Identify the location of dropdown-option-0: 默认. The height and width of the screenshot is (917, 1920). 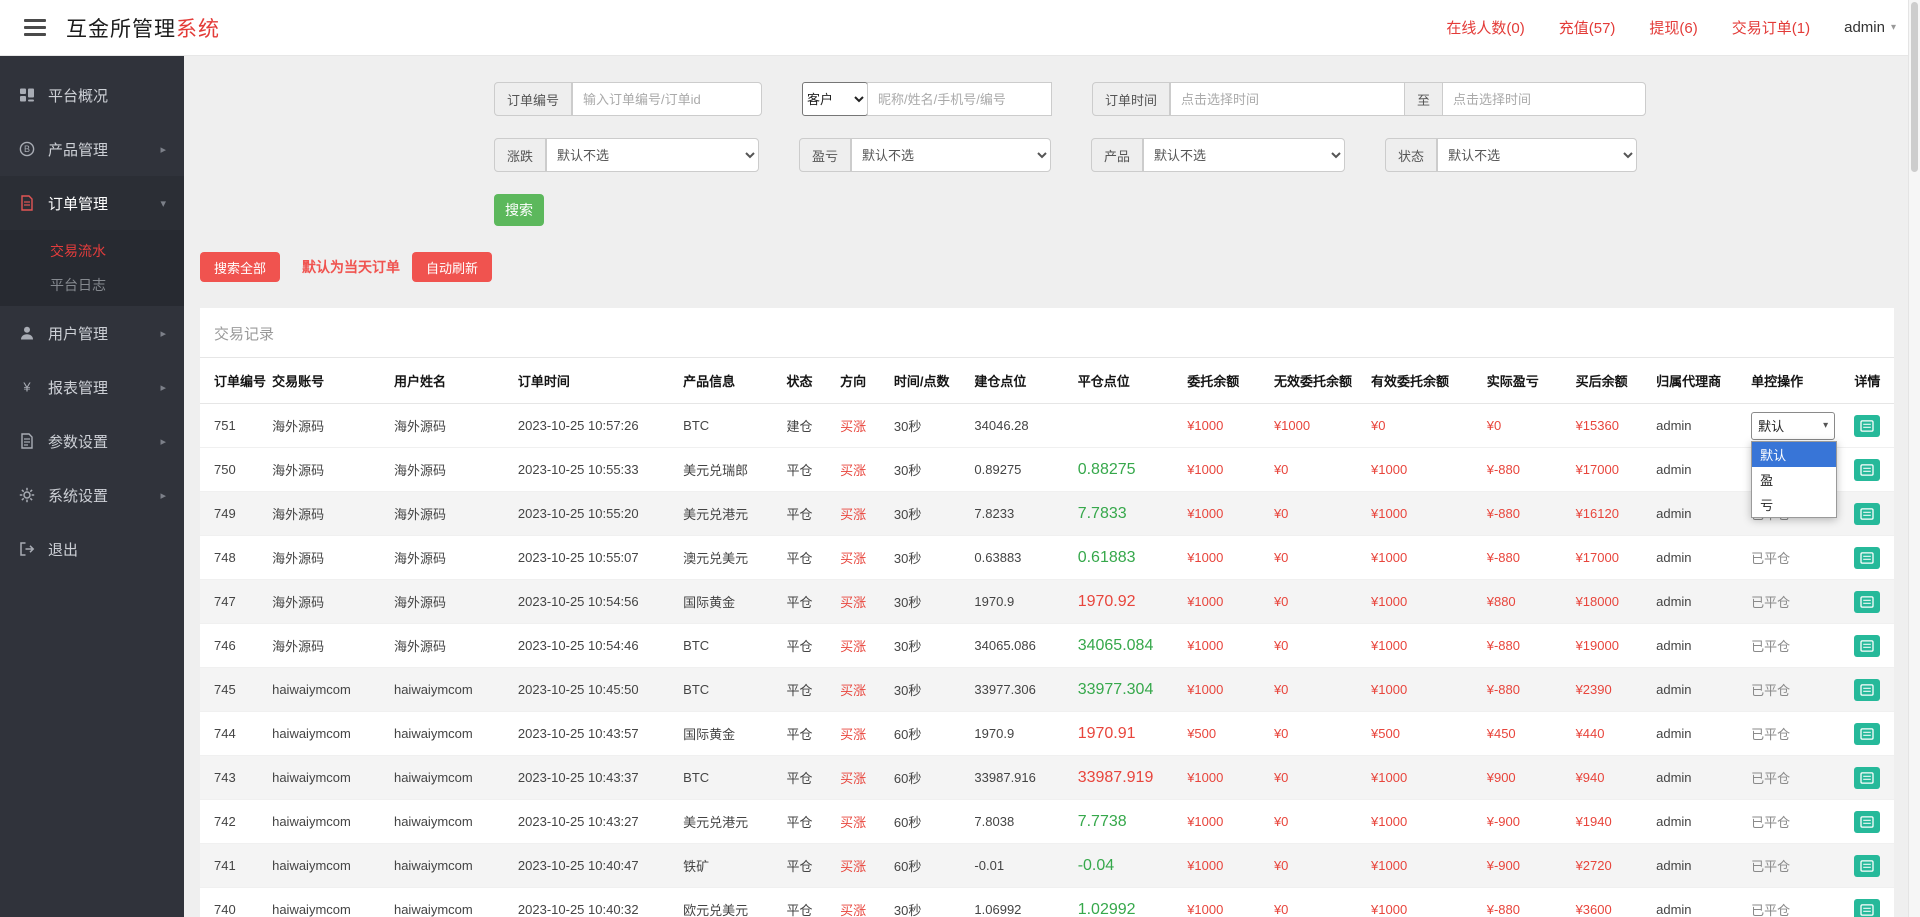
(1794, 454).